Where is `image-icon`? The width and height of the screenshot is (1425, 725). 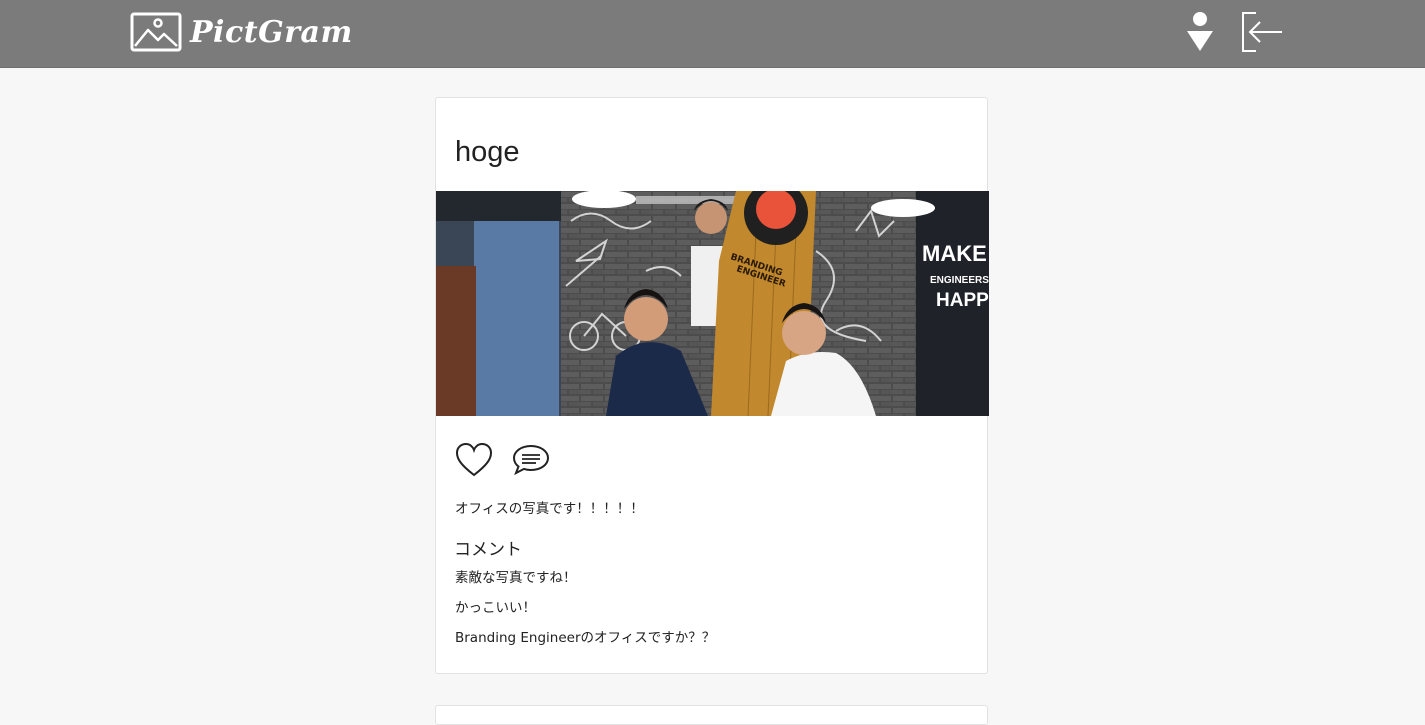 image-icon is located at coordinates (156, 32).